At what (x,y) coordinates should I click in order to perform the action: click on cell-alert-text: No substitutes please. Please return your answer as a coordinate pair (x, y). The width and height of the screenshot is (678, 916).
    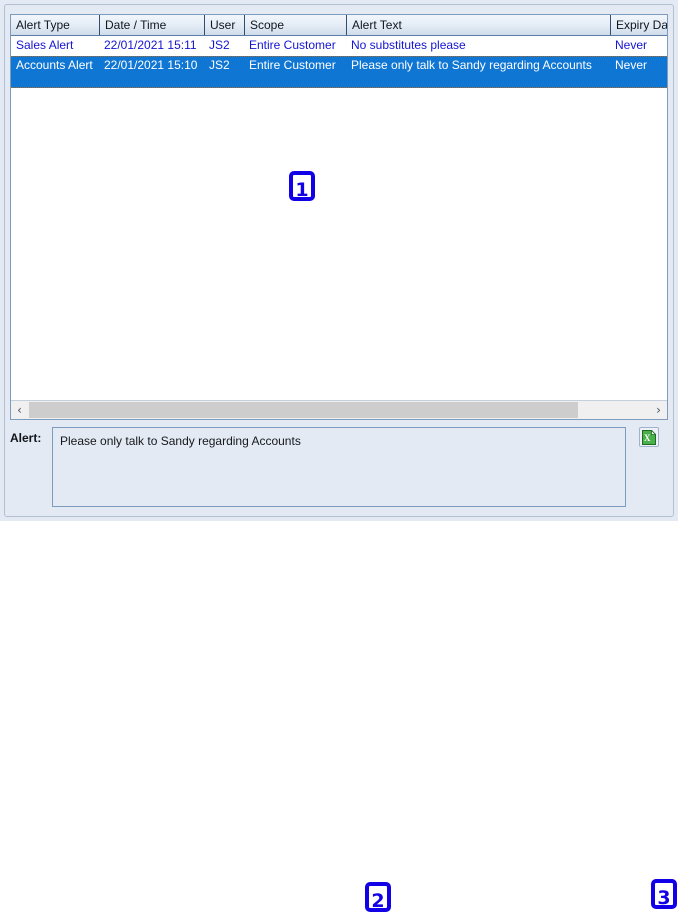
    Looking at the image, I should click on (408, 45).